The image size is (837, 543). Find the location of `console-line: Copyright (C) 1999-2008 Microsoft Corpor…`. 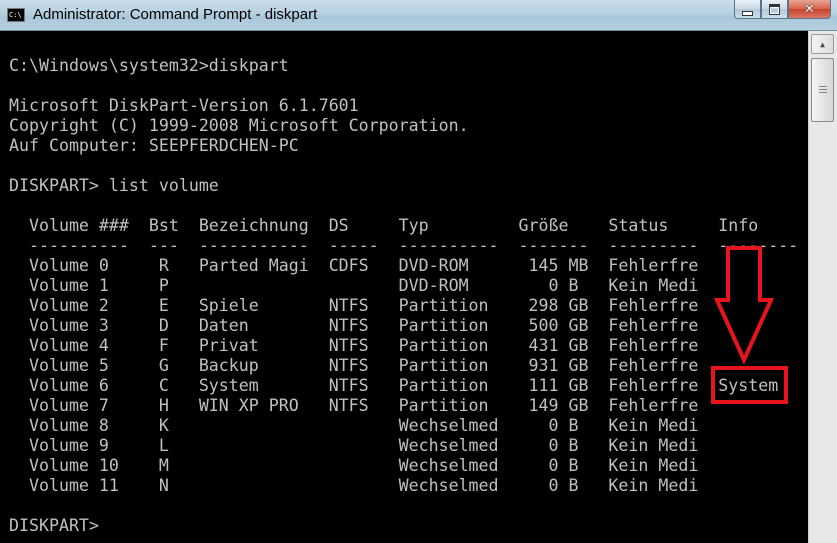

console-line: Copyright (C) 1999-2008 Microsoft Corpor… is located at coordinates (239, 125).